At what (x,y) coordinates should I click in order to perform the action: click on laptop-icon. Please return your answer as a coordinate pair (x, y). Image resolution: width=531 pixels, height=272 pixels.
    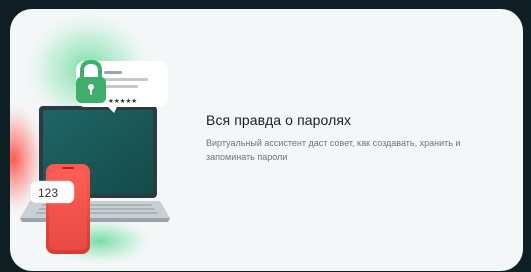
    Looking at the image, I should click on (95, 164).